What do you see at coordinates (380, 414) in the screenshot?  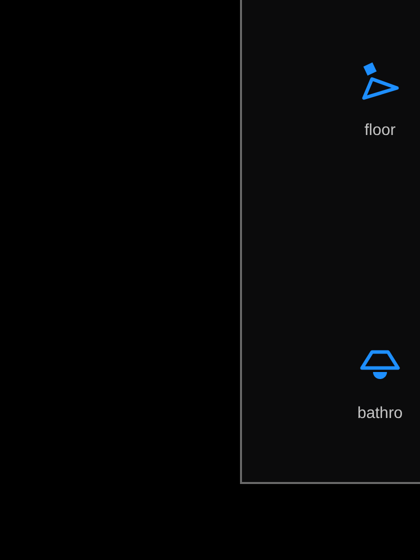 I see `device-label: bathro` at bounding box center [380, 414].